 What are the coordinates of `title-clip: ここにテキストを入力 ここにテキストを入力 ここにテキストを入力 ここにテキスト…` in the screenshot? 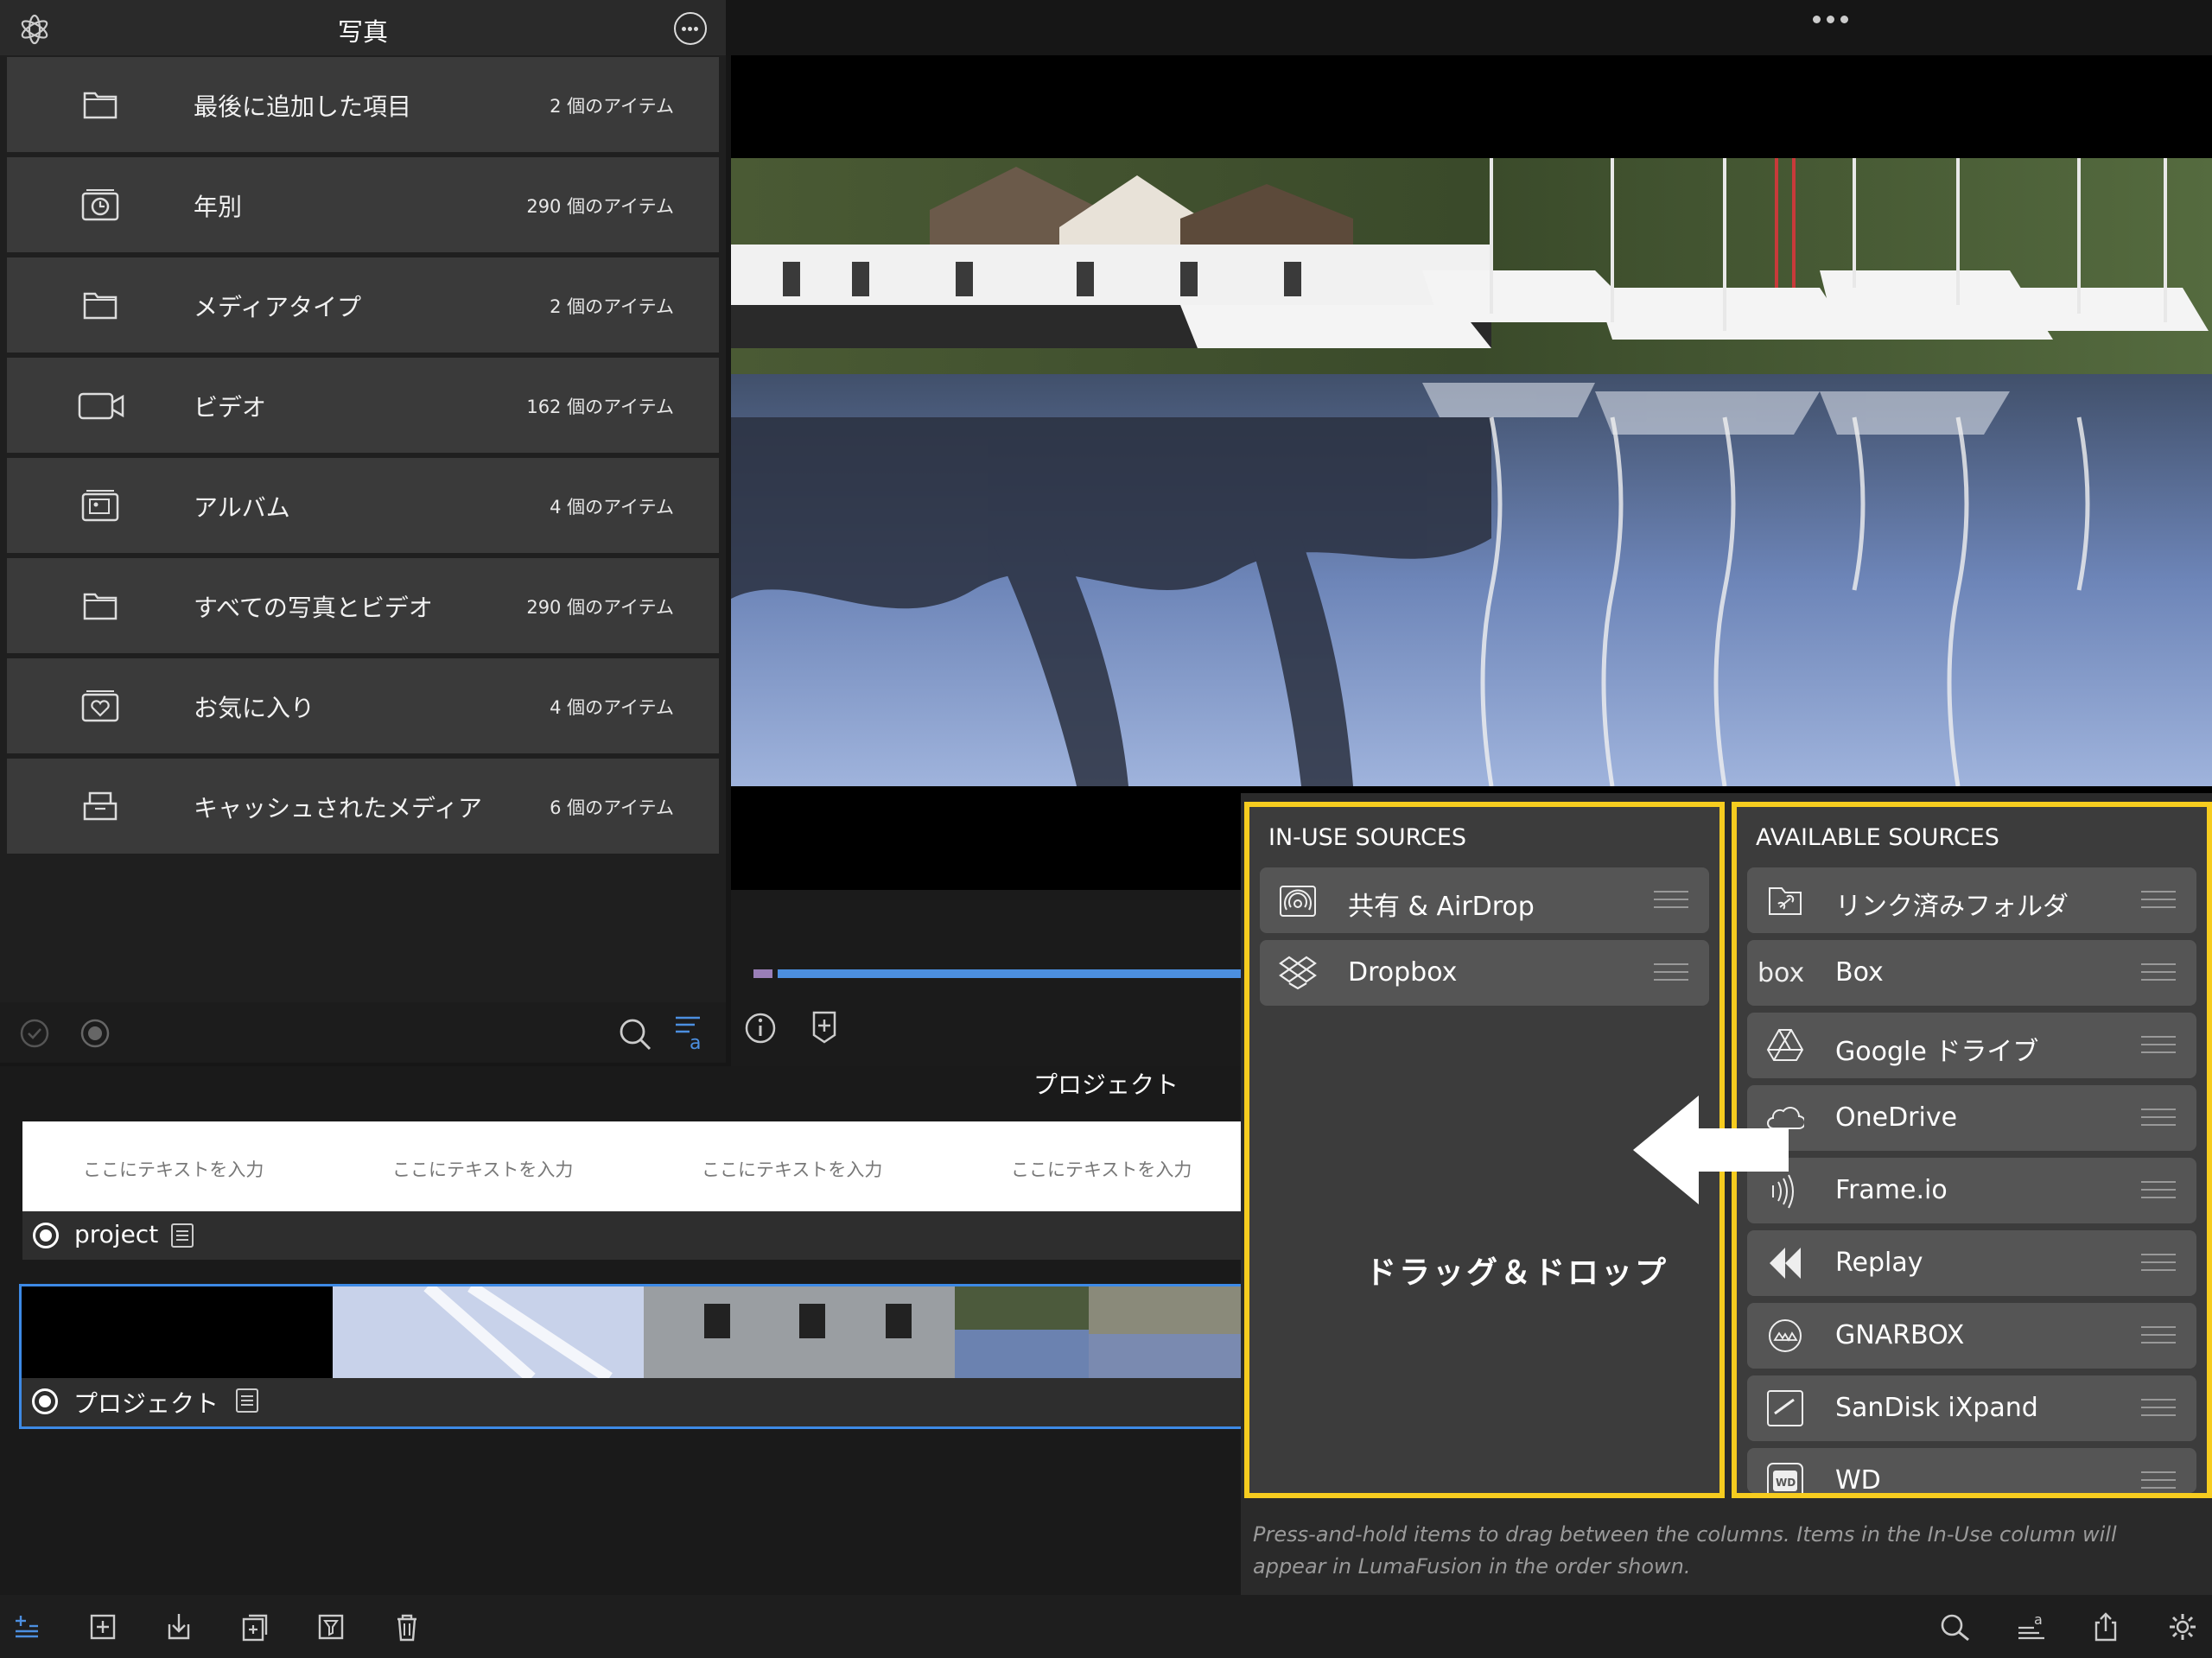 It's located at (633, 1166).